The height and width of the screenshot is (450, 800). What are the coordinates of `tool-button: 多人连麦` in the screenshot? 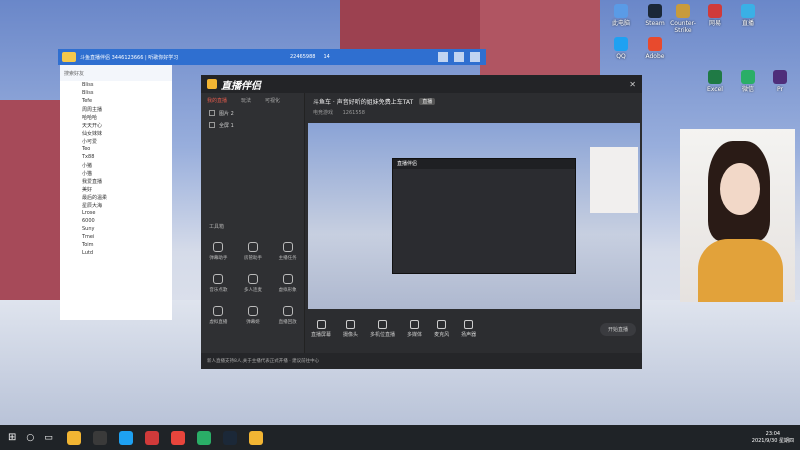 It's located at (253, 284).